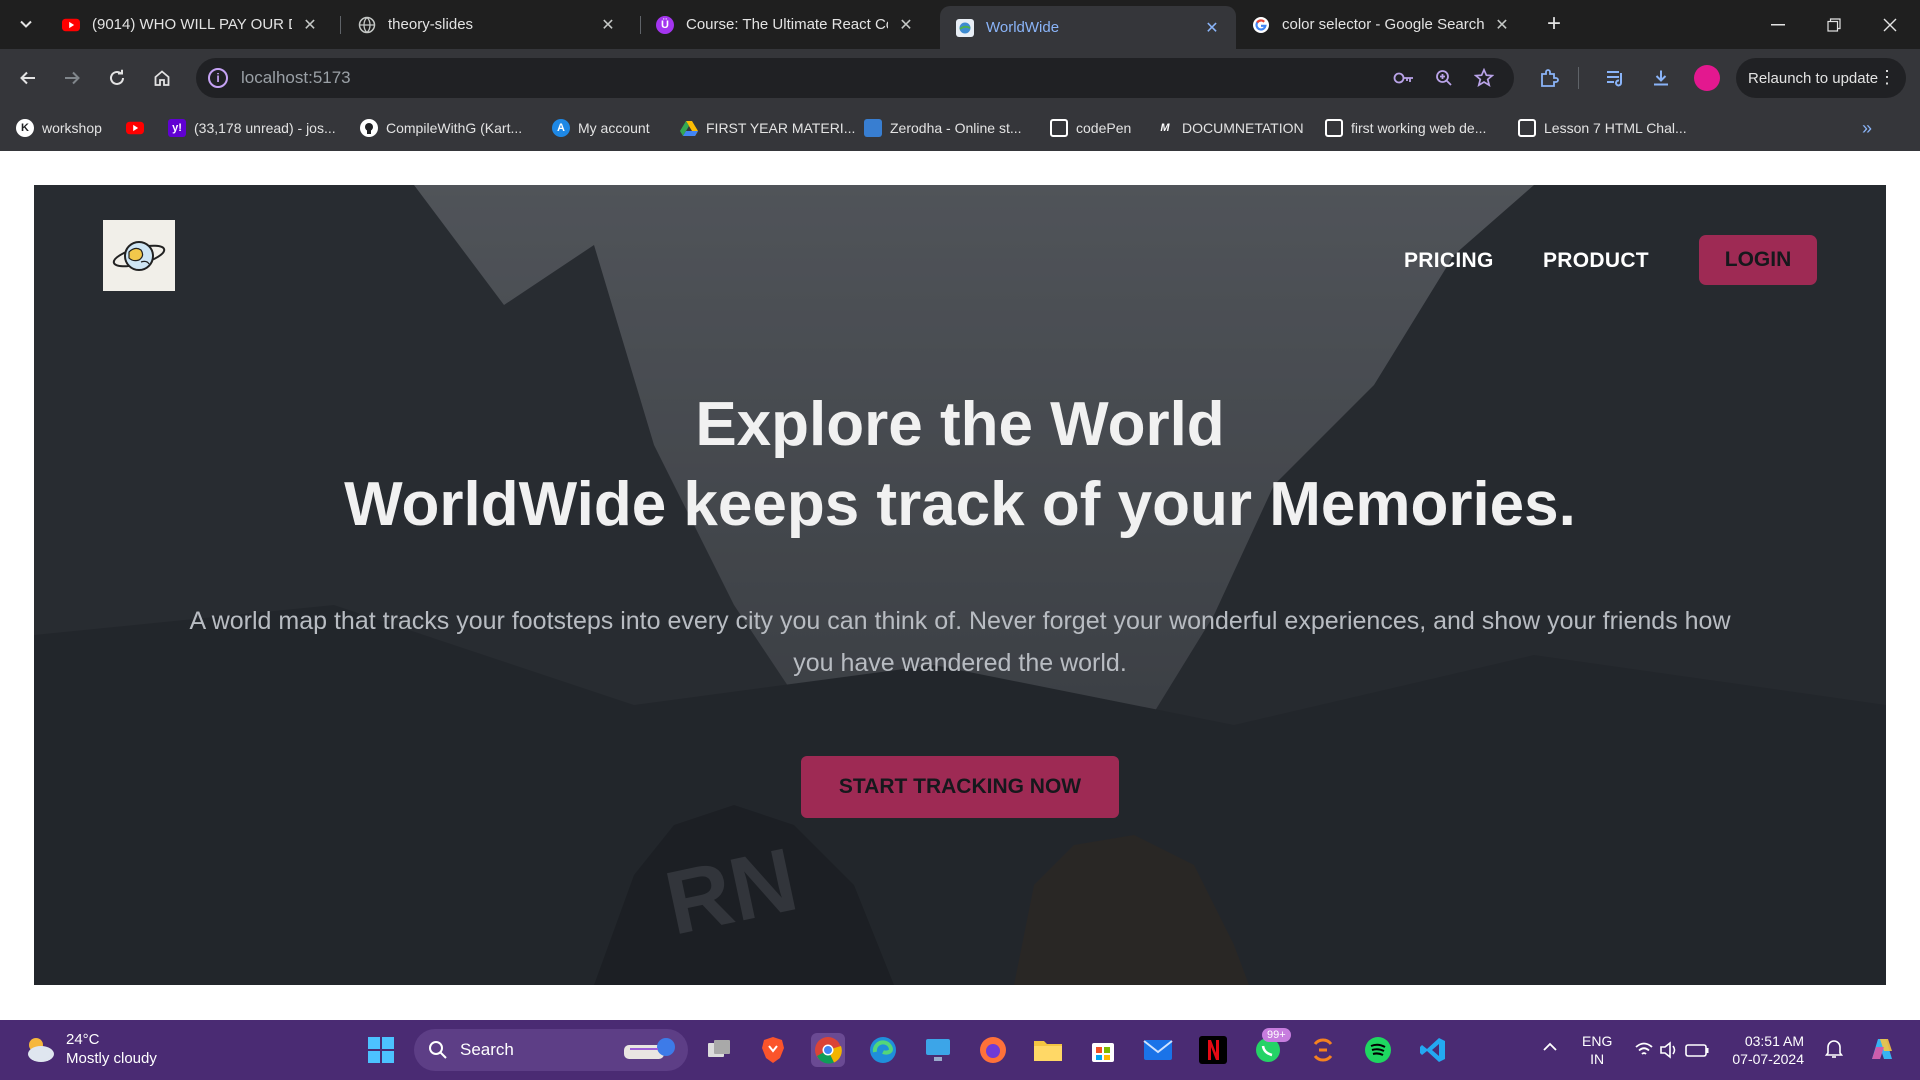 The image size is (1920, 1080). I want to click on bookmark-workshop: K workshop, so click(59, 128).